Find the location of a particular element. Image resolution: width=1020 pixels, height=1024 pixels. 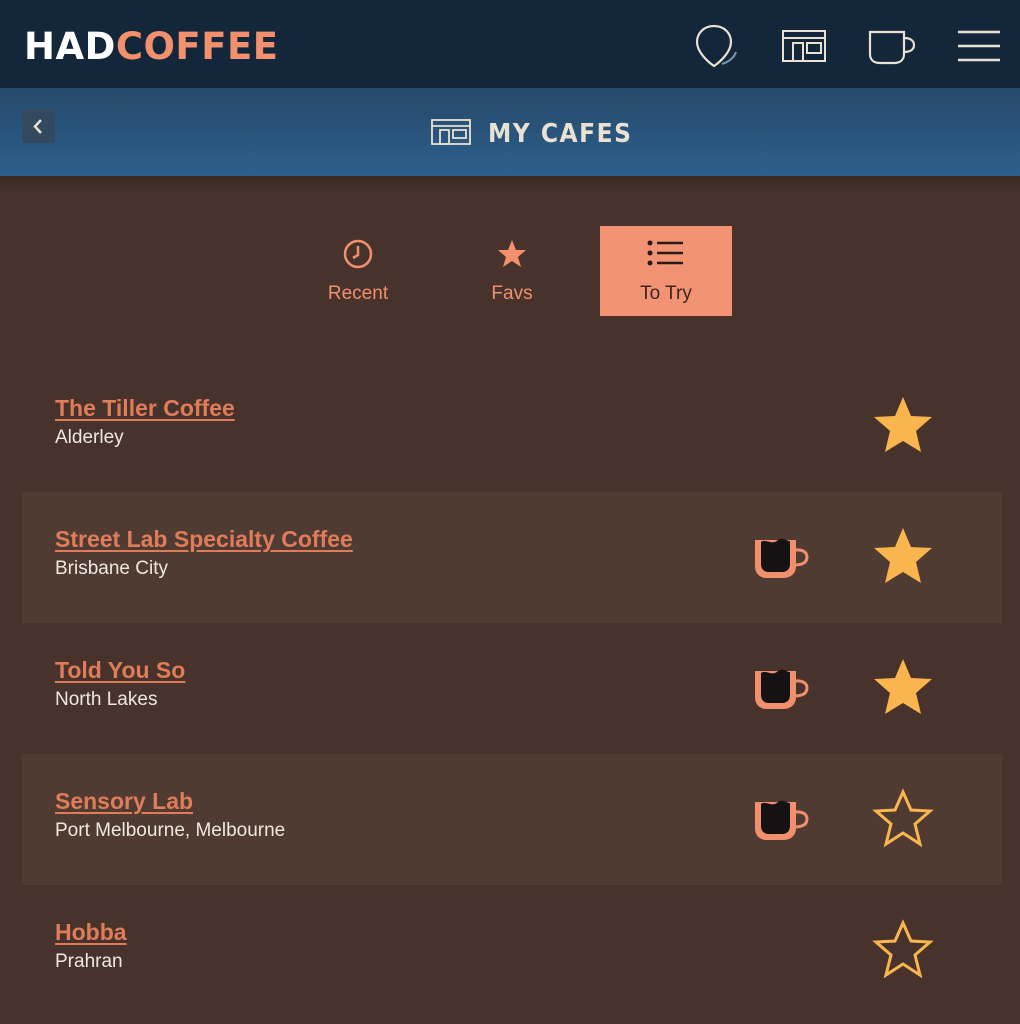

list-item: Sensory Lab Port Melbourne, Melbourne is located at coordinates (512, 819).